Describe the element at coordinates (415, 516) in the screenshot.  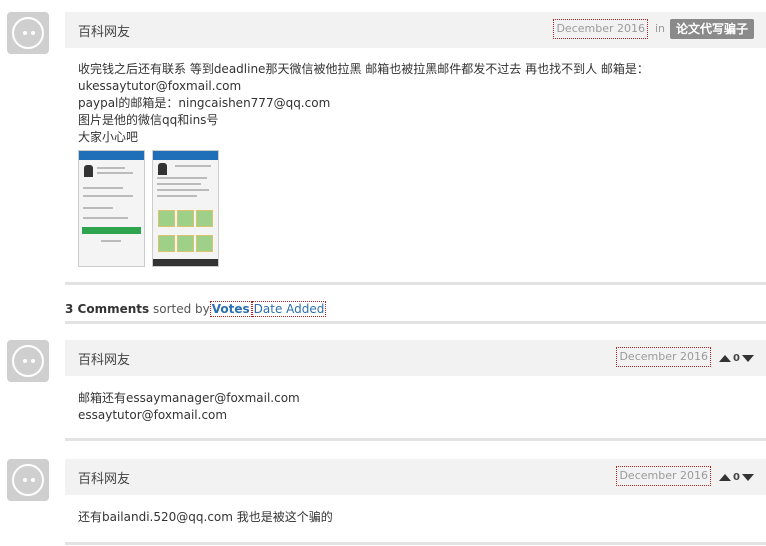
I see `comment-body: 还有bailandi.520@qq.com 我也是被这个骗的` at that location.